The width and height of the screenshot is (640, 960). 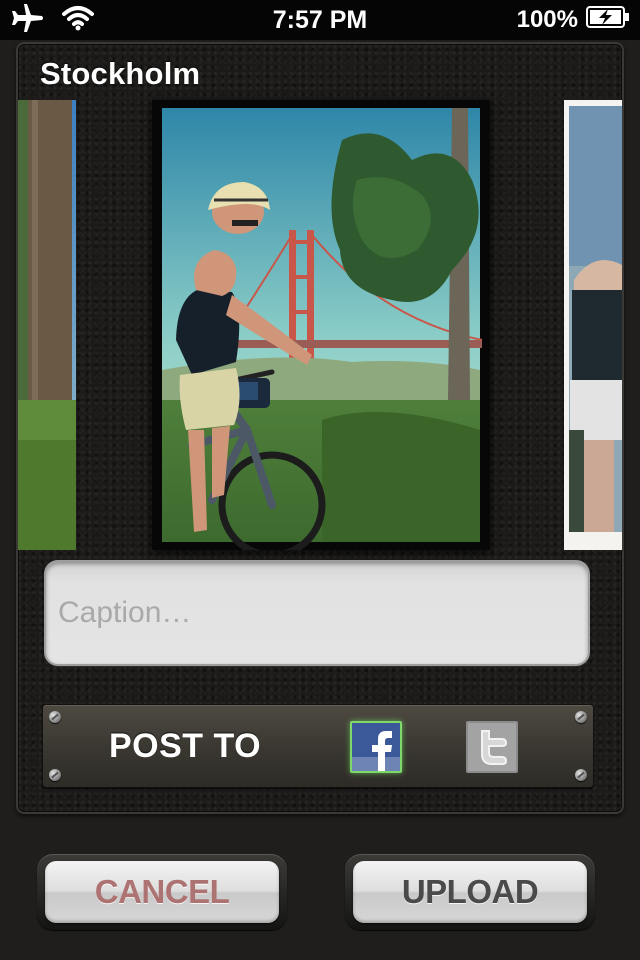 I want to click on facebook-toggle, so click(x=376, y=747).